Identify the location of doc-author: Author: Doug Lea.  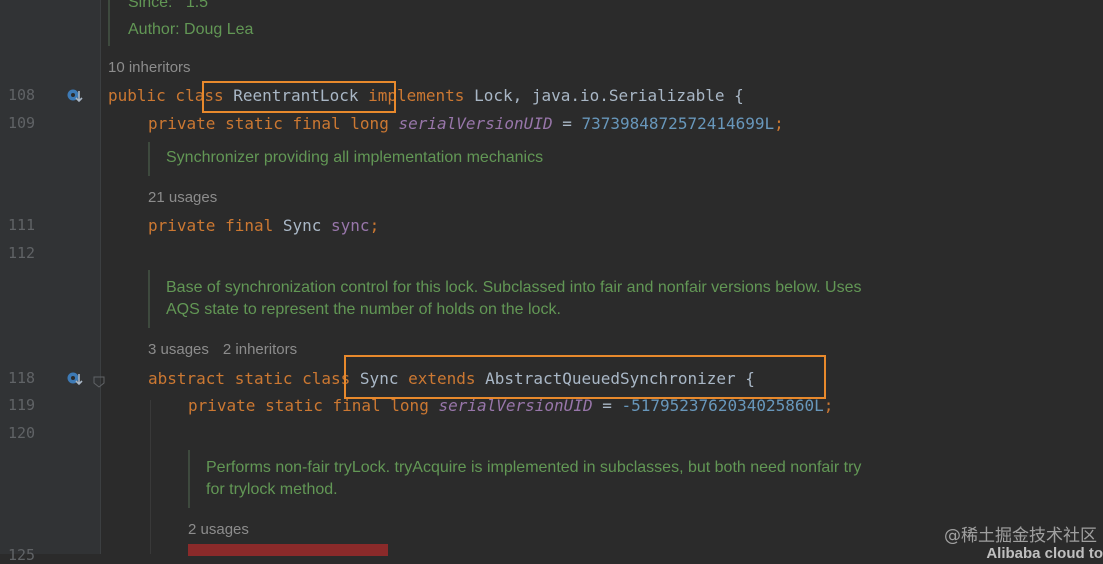
(190, 30).